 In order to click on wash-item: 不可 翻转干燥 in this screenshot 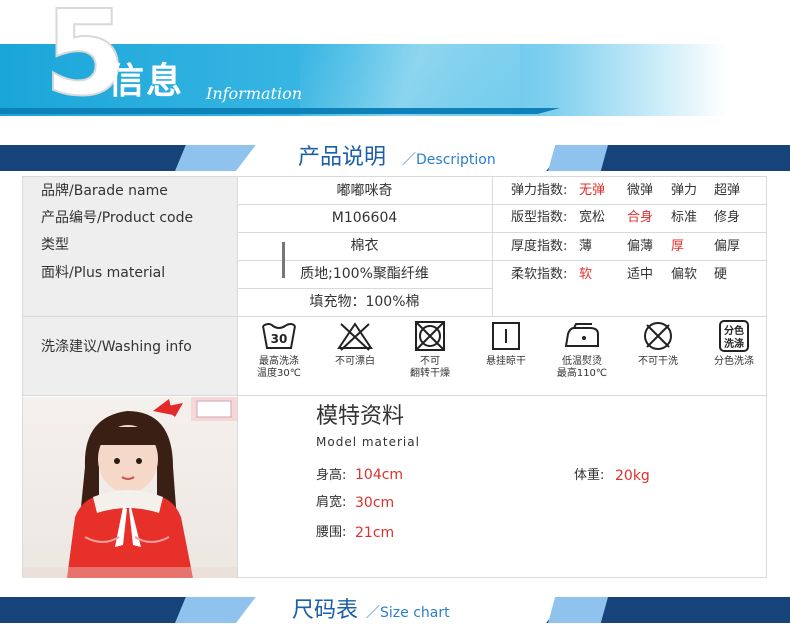, I will do `click(430, 350)`.